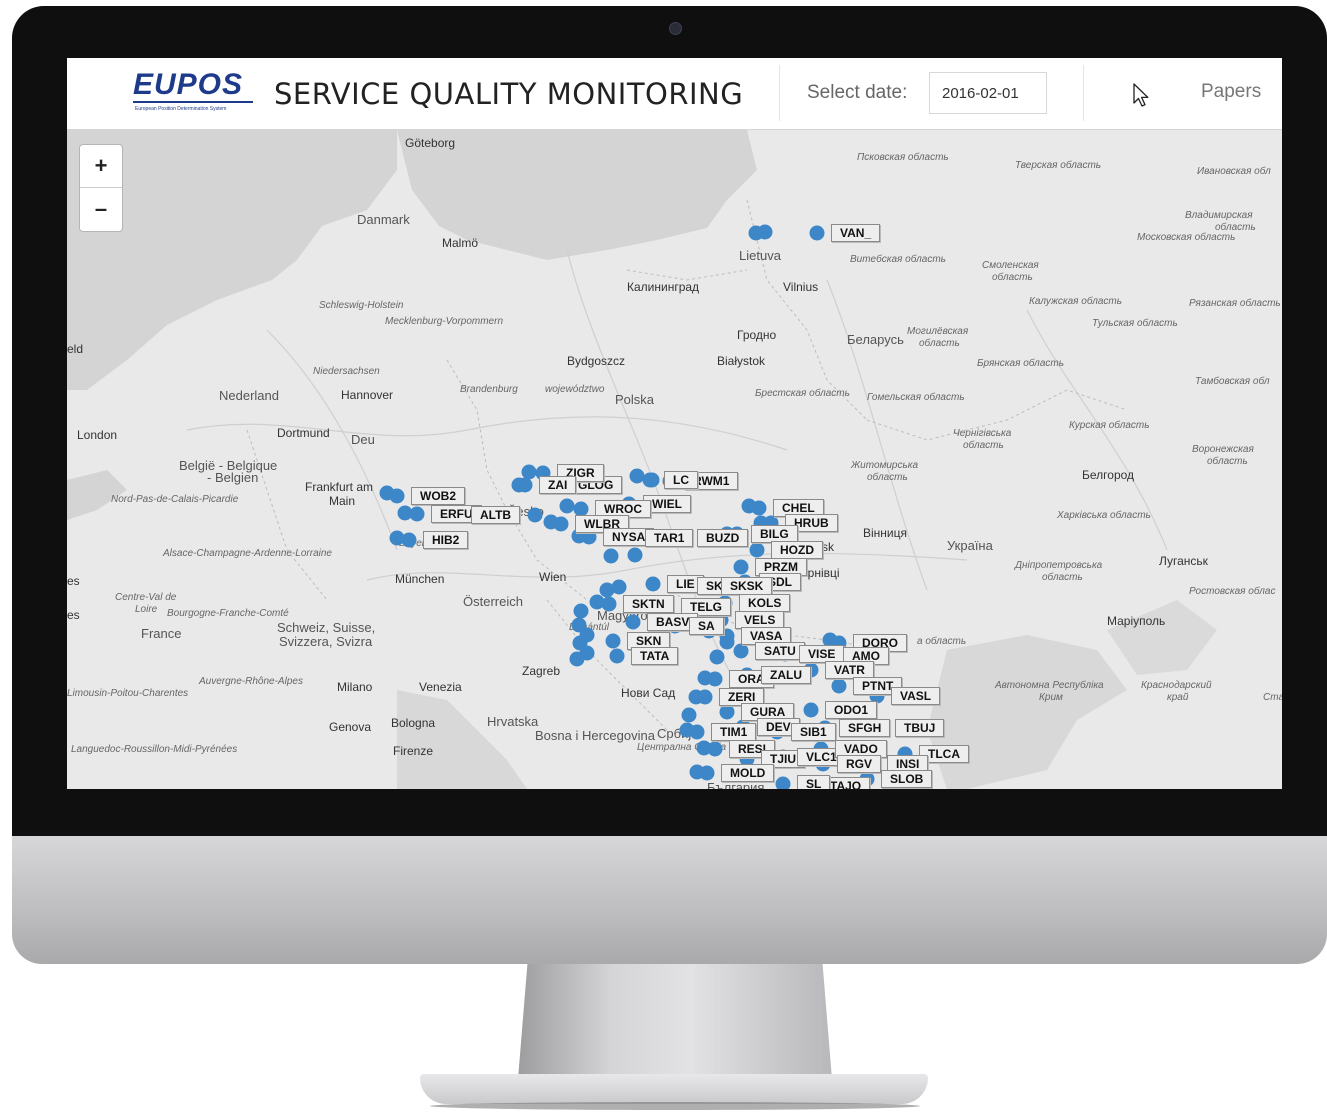  What do you see at coordinates (1108, 475) in the screenshot?
I see `map-place-label: Белгород` at bounding box center [1108, 475].